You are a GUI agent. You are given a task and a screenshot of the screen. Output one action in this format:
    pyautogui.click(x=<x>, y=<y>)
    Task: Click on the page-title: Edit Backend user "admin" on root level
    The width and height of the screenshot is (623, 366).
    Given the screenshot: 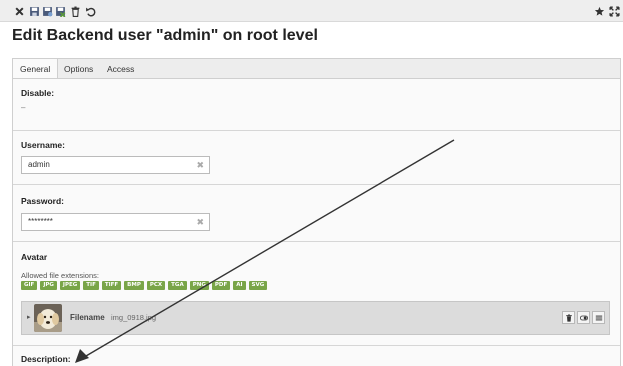 What is the action you would take?
    pyautogui.click(x=165, y=35)
    